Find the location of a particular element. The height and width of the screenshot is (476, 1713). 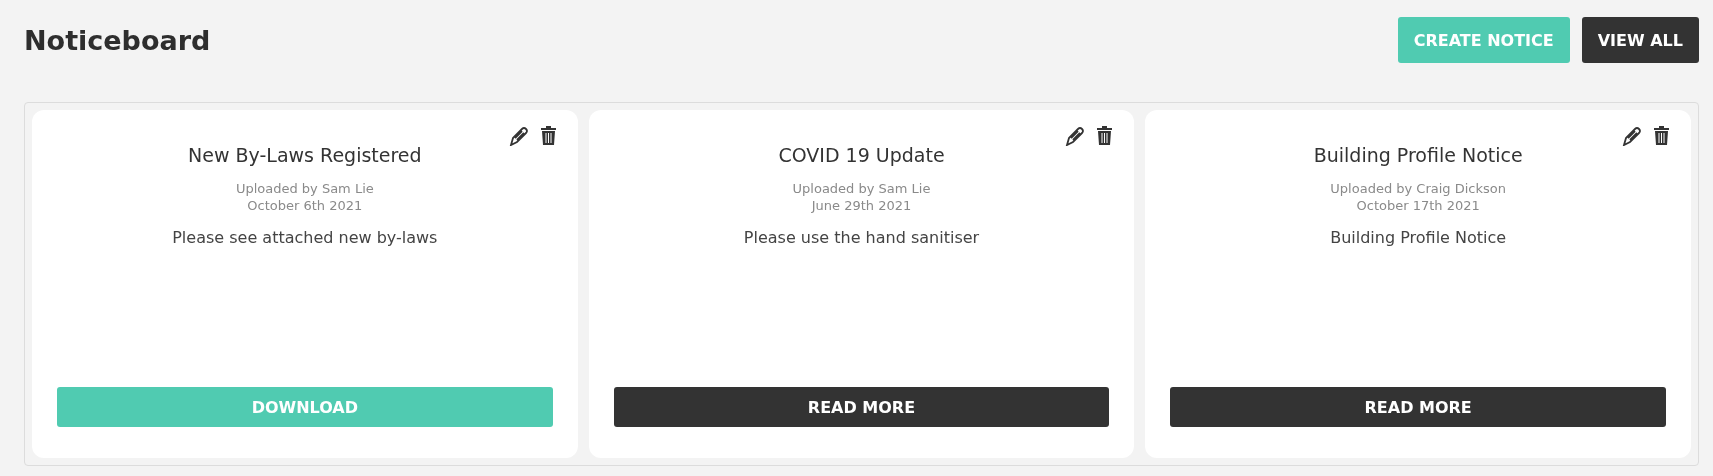

notice-date: October 6th 2021 is located at coordinates (305, 205).